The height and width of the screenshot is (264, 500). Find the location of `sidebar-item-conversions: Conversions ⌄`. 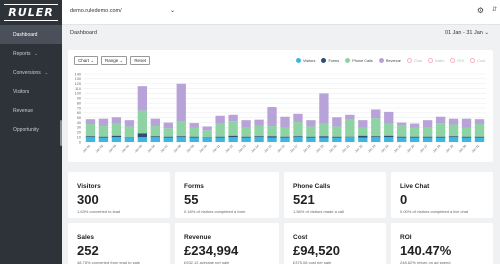

sidebar-item-conversions: Conversions ⌄ is located at coordinates (31, 72).